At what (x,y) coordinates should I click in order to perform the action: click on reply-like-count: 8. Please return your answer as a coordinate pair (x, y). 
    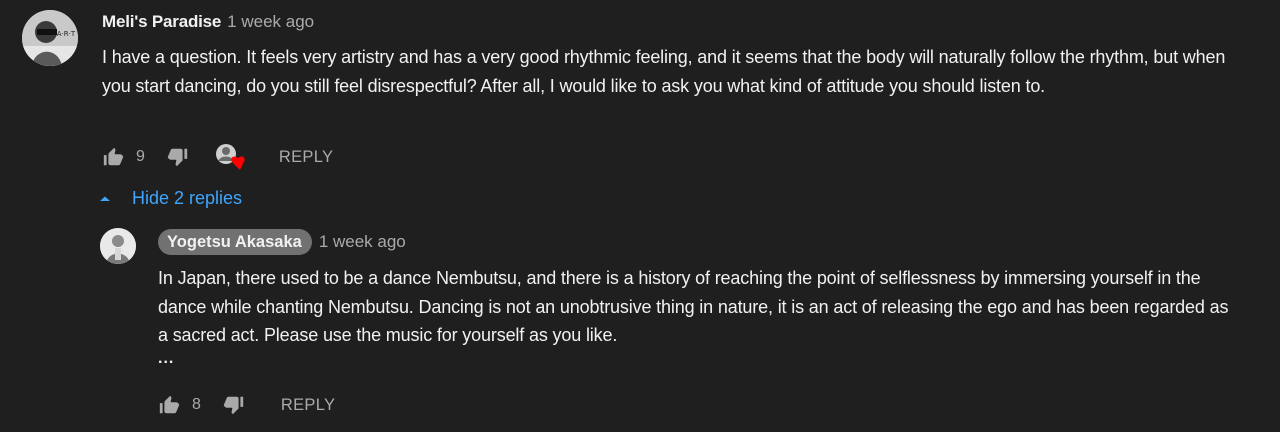
    Looking at the image, I should click on (196, 404).